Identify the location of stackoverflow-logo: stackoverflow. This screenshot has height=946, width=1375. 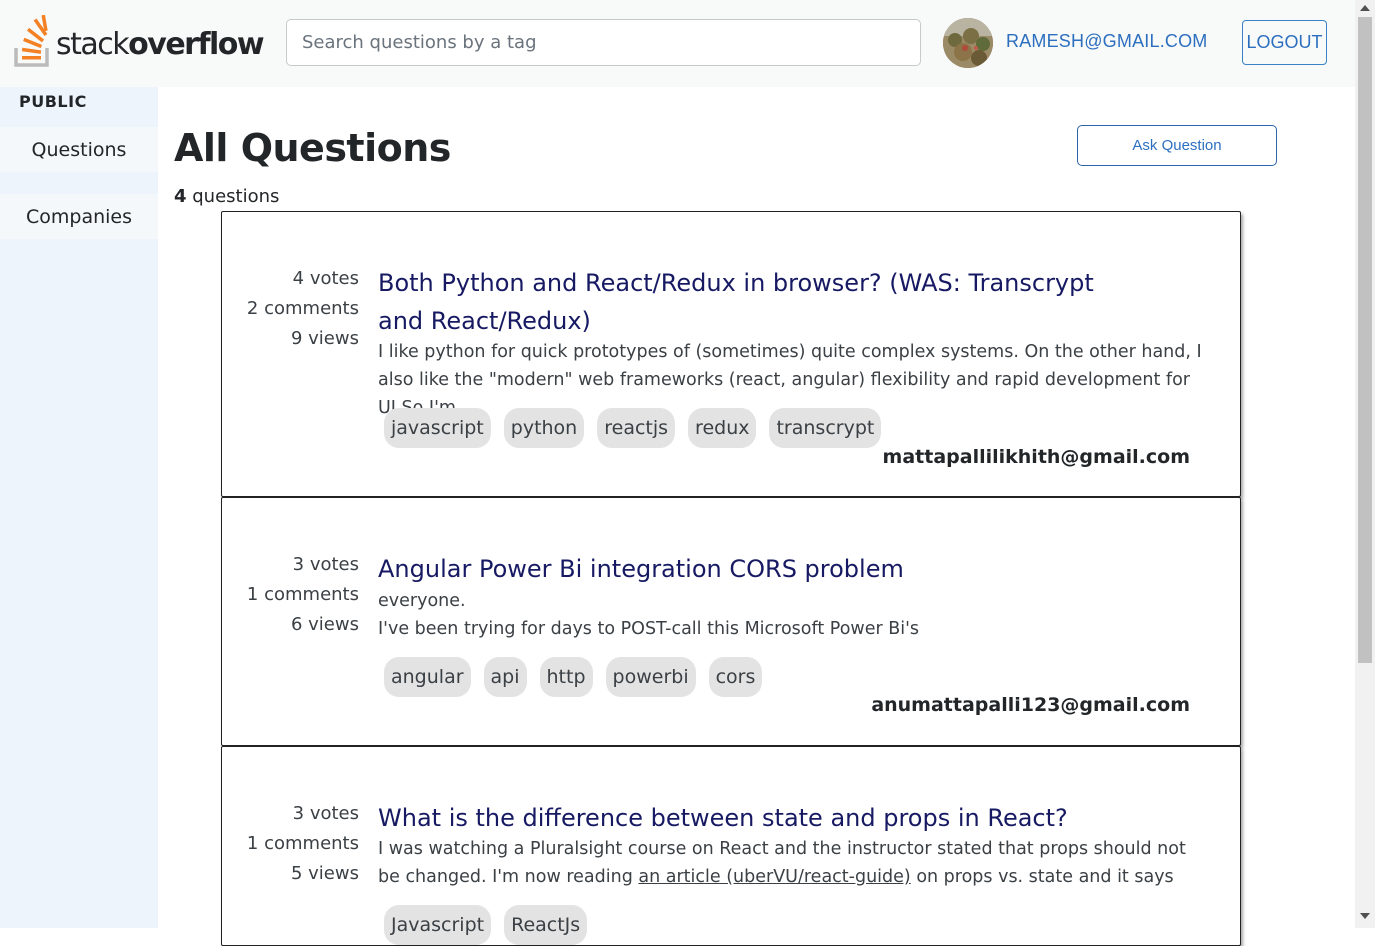
(139, 41).